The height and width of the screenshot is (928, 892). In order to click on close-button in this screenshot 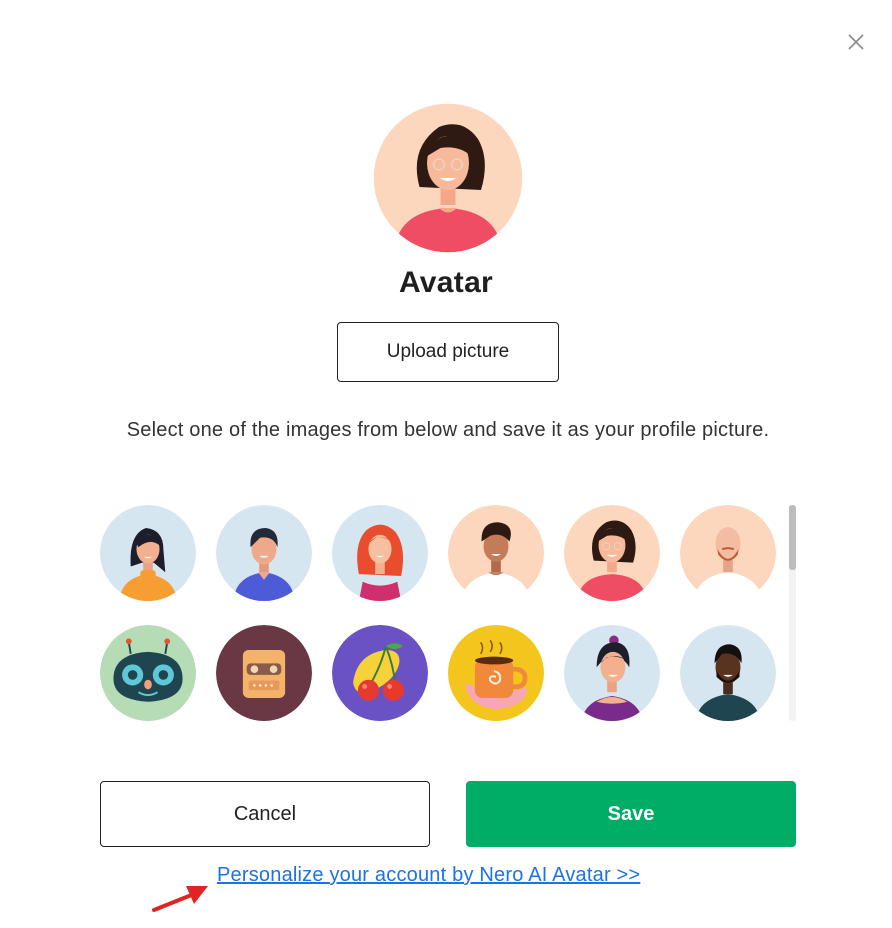, I will do `click(856, 42)`.